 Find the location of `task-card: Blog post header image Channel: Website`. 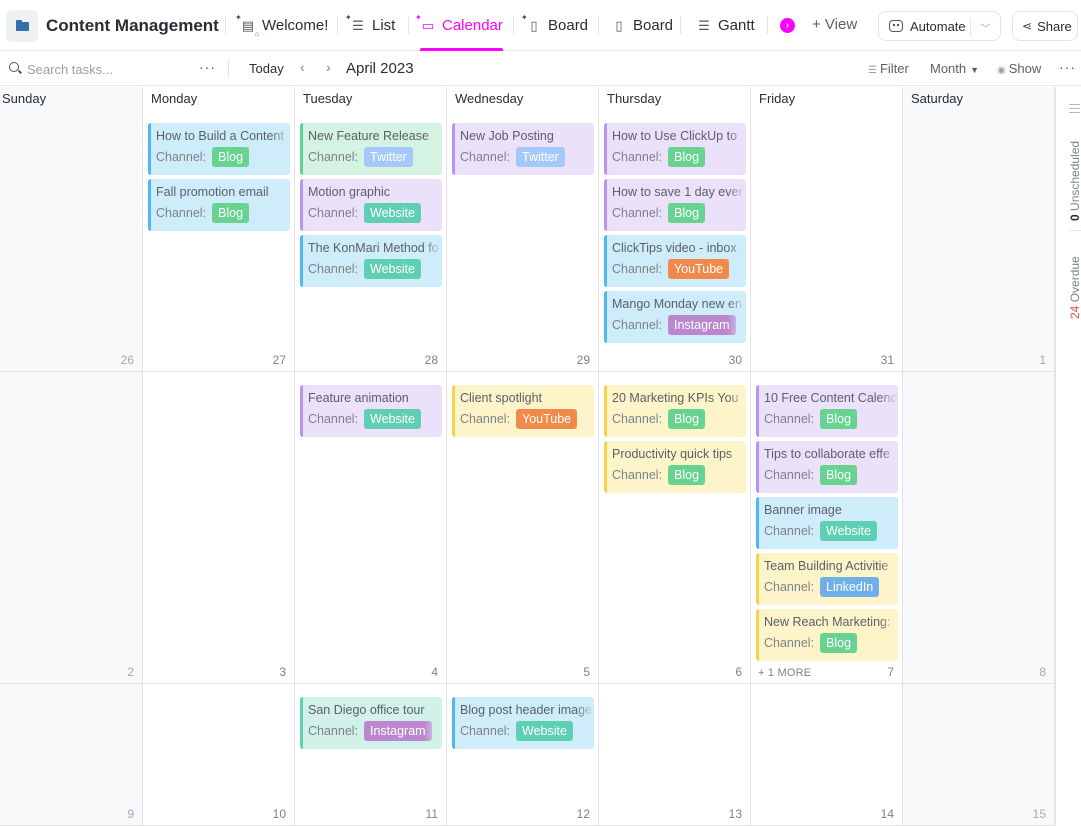

task-card: Blog post header image Channel: Website is located at coordinates (523, 723).